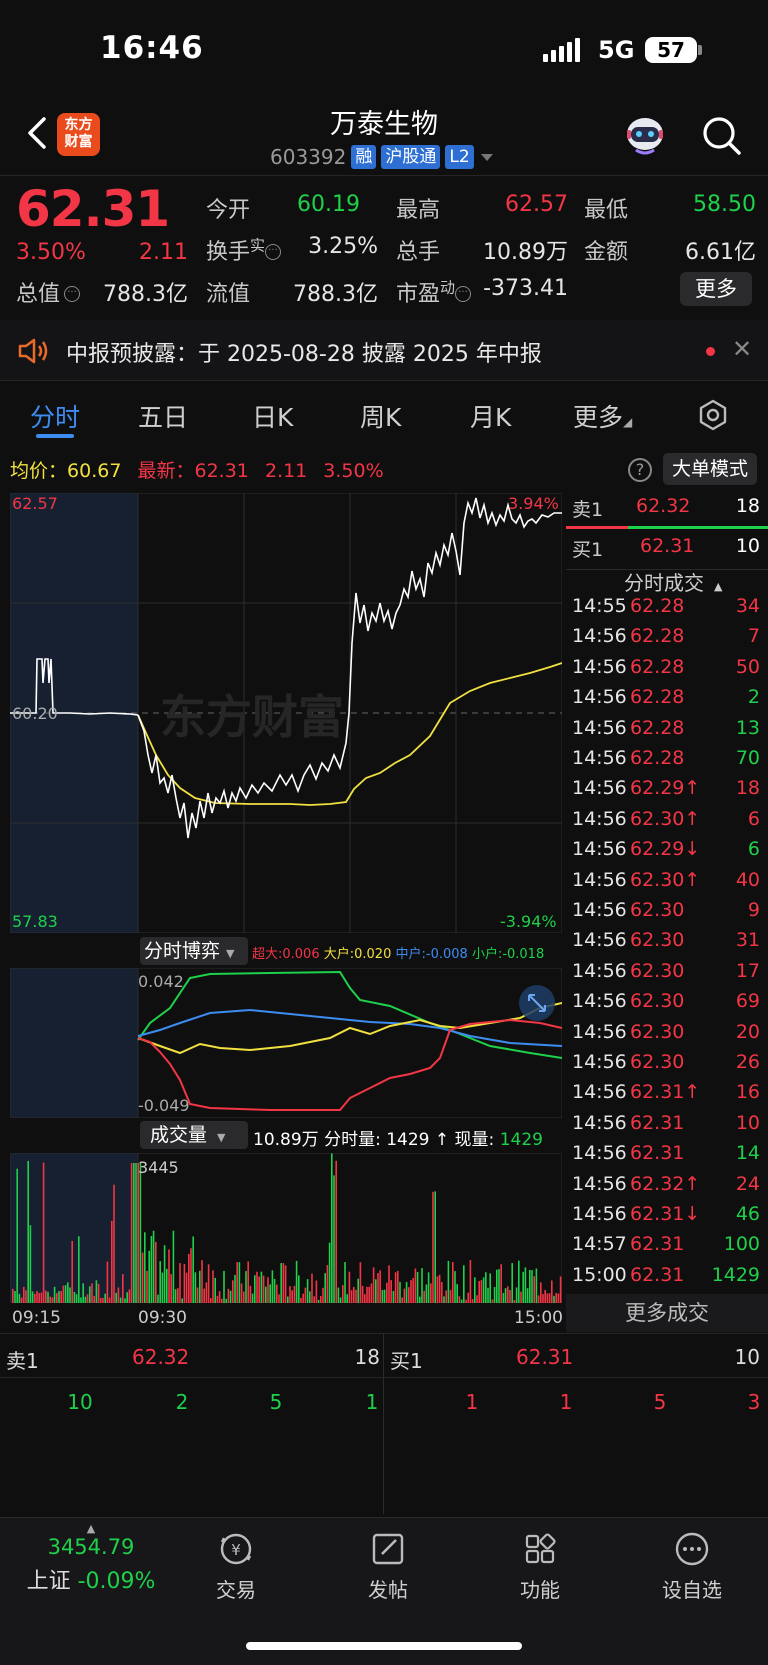 Image resolution: width=768 pixels, height=1665 pixels. Describe the element at coordinates (716, 289) in the screenshot. I see `more-button: 更多` at that location.